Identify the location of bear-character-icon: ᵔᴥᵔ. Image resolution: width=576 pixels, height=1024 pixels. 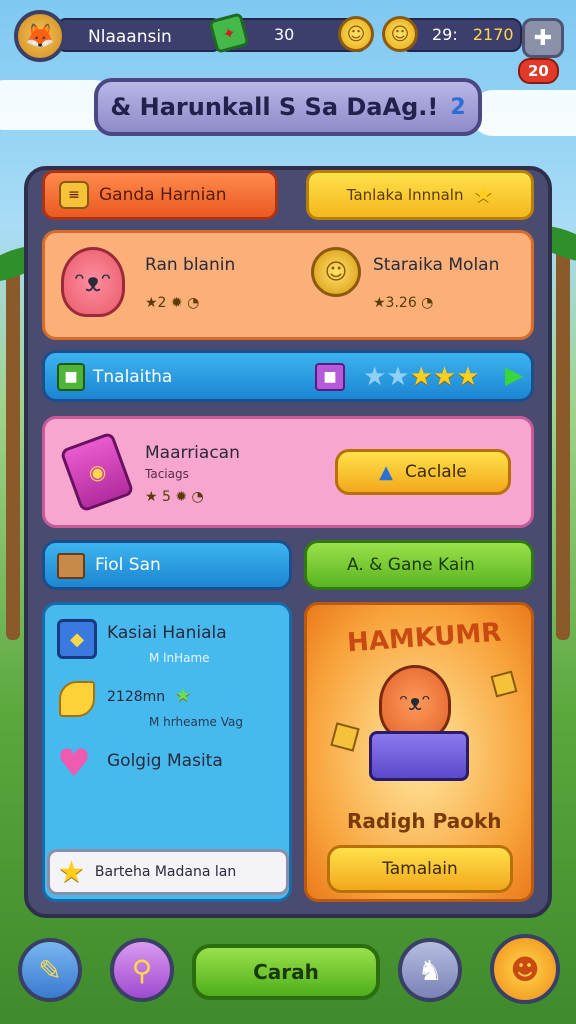
(93, 282).